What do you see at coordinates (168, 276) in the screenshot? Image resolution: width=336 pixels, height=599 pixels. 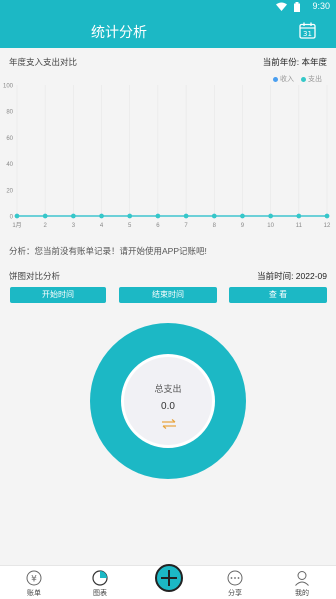 I see `pie-section-head: 饼图对比分析 当前时间: 2022-09` at bounding box center [168, 276].